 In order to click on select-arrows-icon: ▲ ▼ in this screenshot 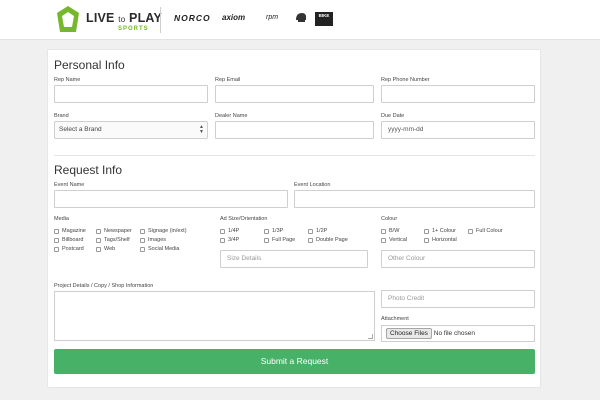, I will do `click(201, 129)`.